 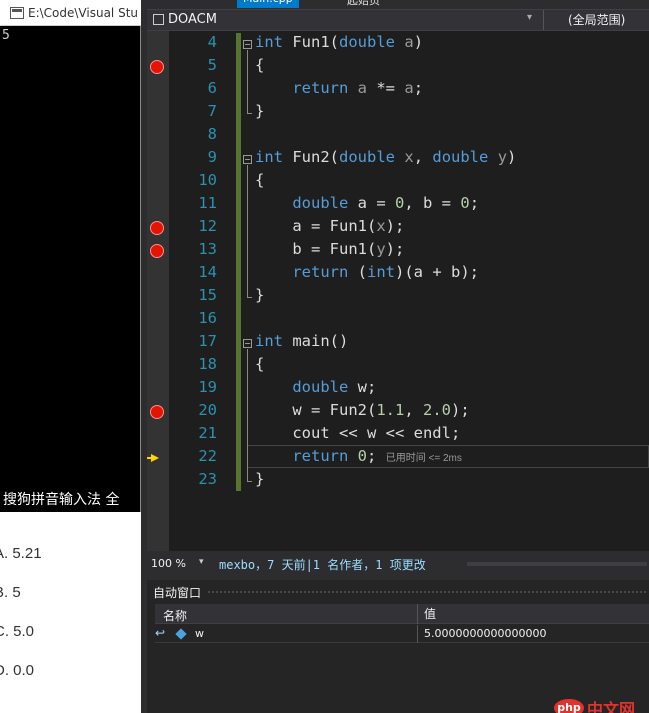 What do you see at coordinates (207, 456) in the screenshot?
I see `line-number: 22` at bounding box center [207, 456].